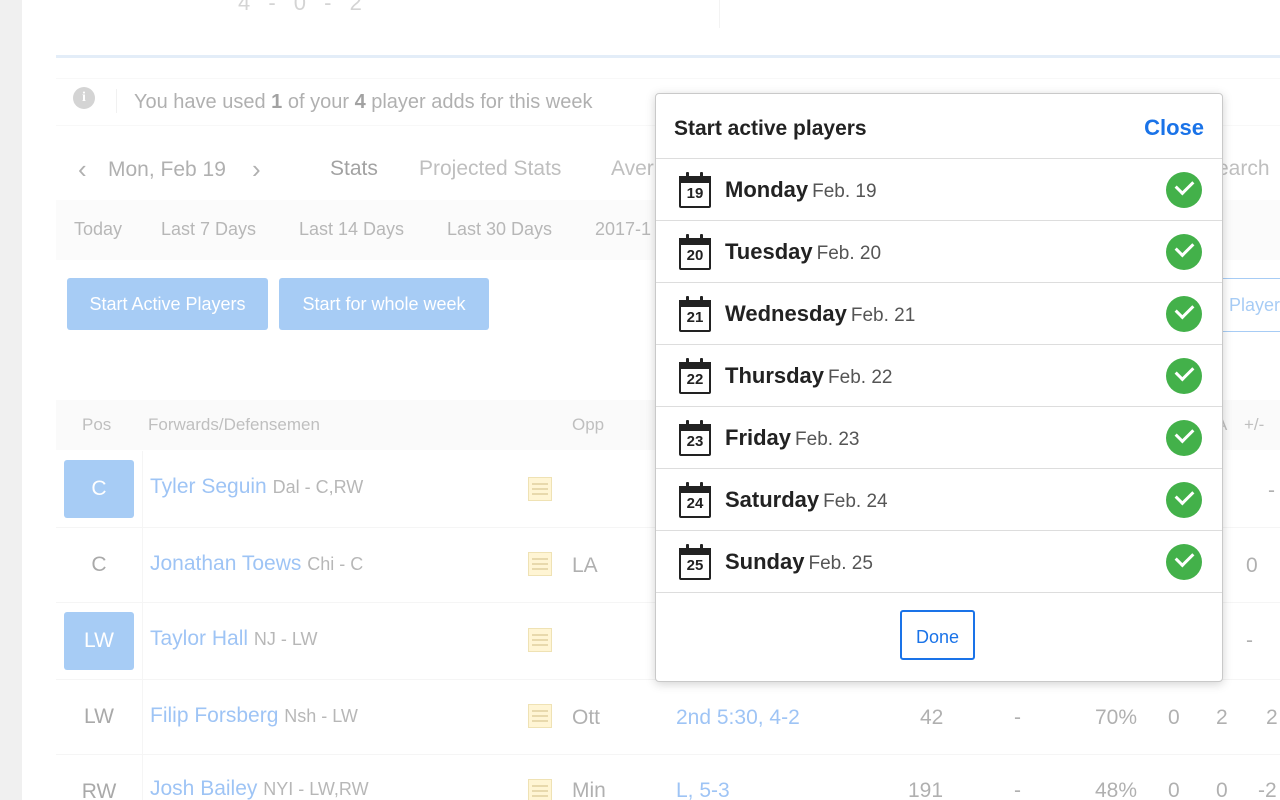 The height and width of the screenshot is (800, 1280). What do you see at coordinates (695, 190) in the screenshot?
I see `calendar-icon: 19` at bounding box center [695, 190].